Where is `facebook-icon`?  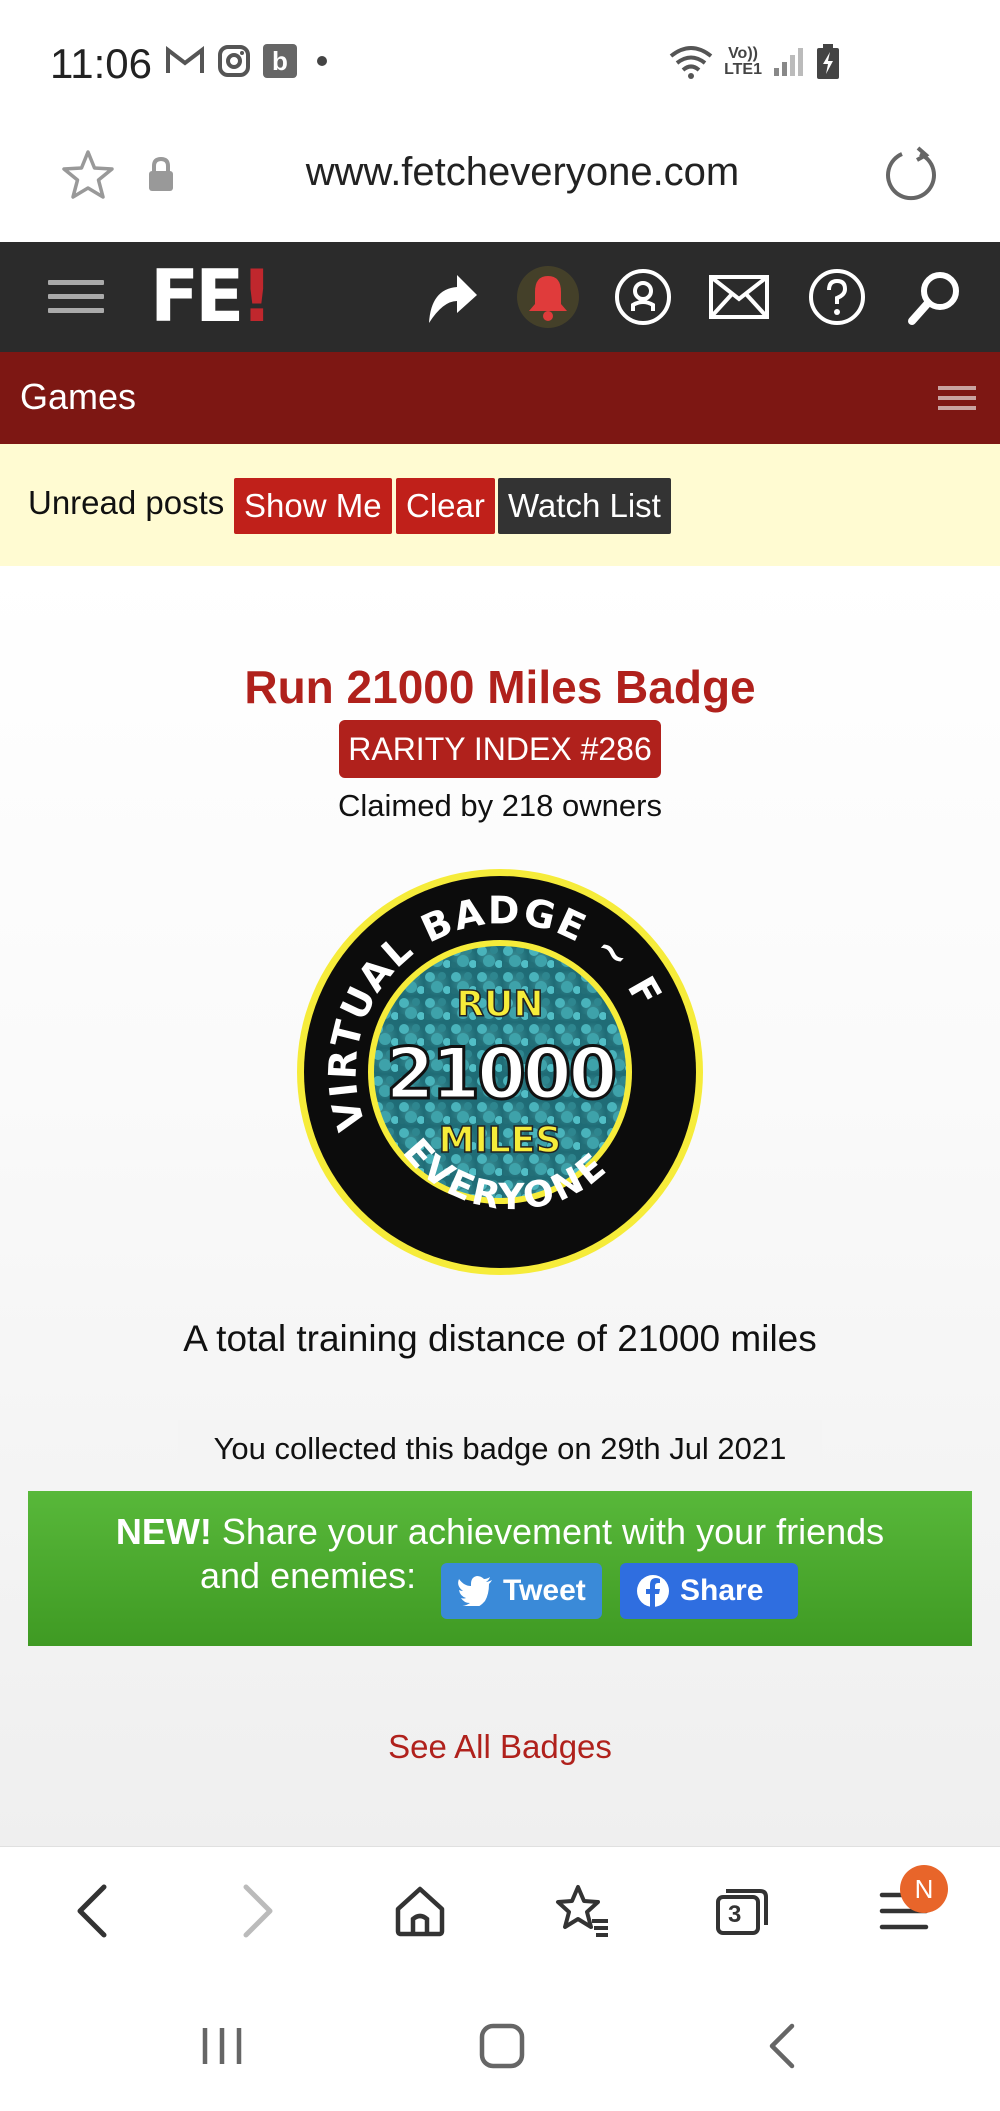
facebook-icon is located at coordinates (653, 1591).